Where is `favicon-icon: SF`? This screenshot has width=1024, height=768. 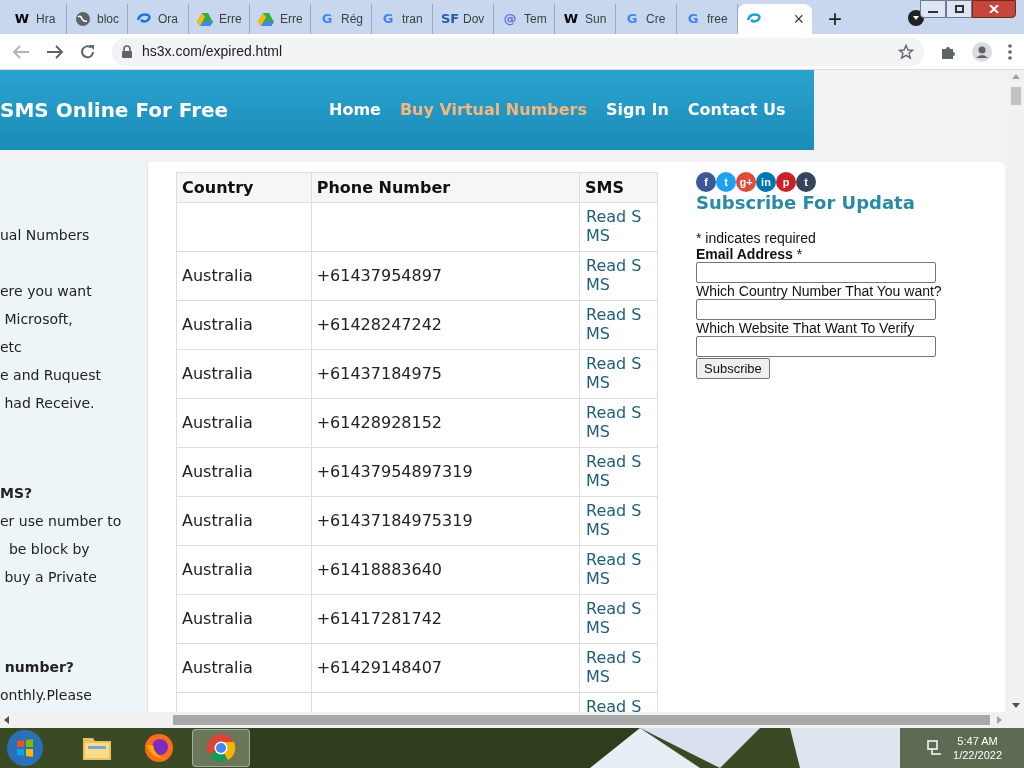 favicon-icon: SF is located at coordinates (449, 19).